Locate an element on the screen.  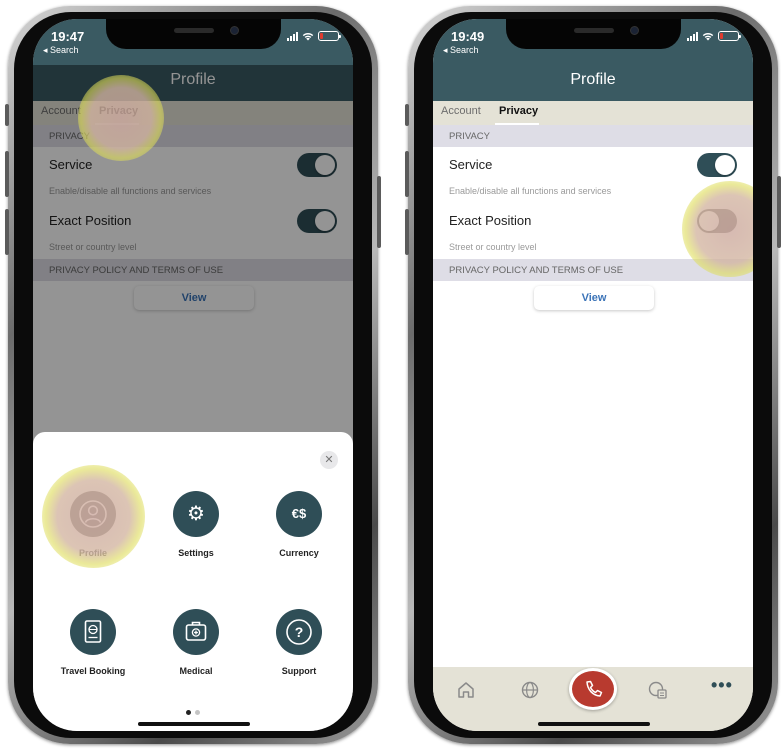
close-icon: ✕ is located at coordinates (329, 460).